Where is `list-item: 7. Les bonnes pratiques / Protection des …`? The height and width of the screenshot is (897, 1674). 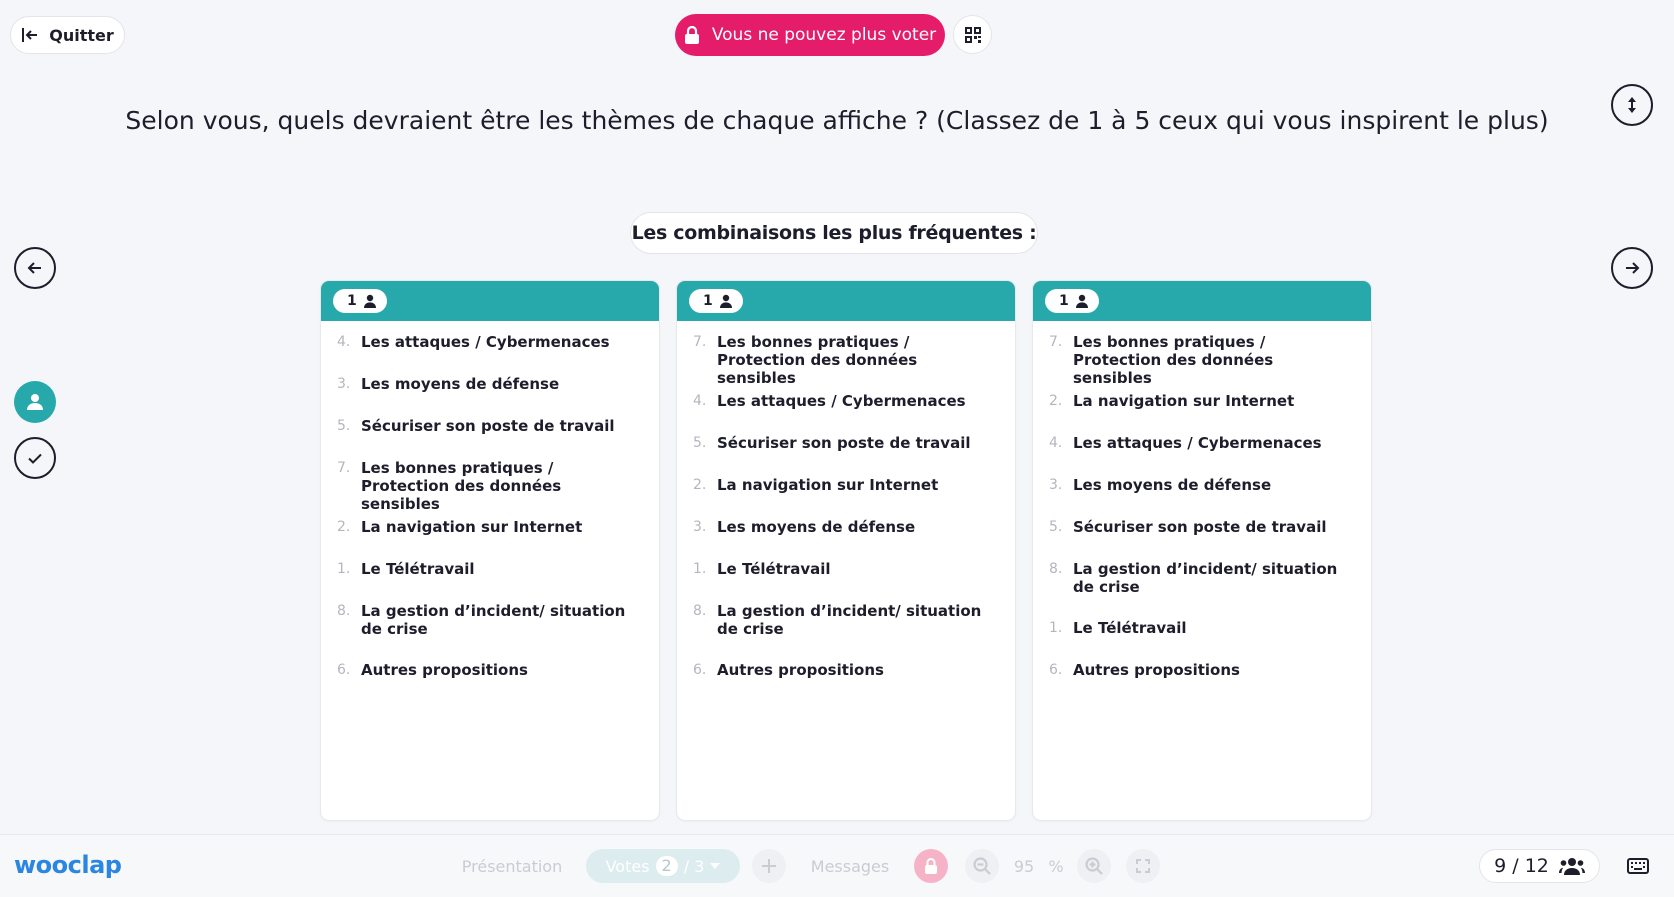 list-item: 7. Les bonnes pratiques / Protection des … is located at coordinates (1202, 362).